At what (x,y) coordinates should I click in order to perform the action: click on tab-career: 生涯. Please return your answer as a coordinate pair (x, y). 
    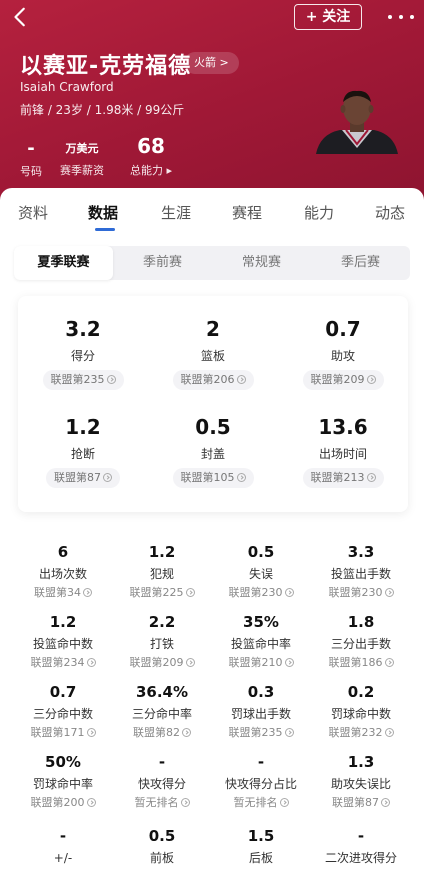
    Looking at the image, I should click on (176, 212).